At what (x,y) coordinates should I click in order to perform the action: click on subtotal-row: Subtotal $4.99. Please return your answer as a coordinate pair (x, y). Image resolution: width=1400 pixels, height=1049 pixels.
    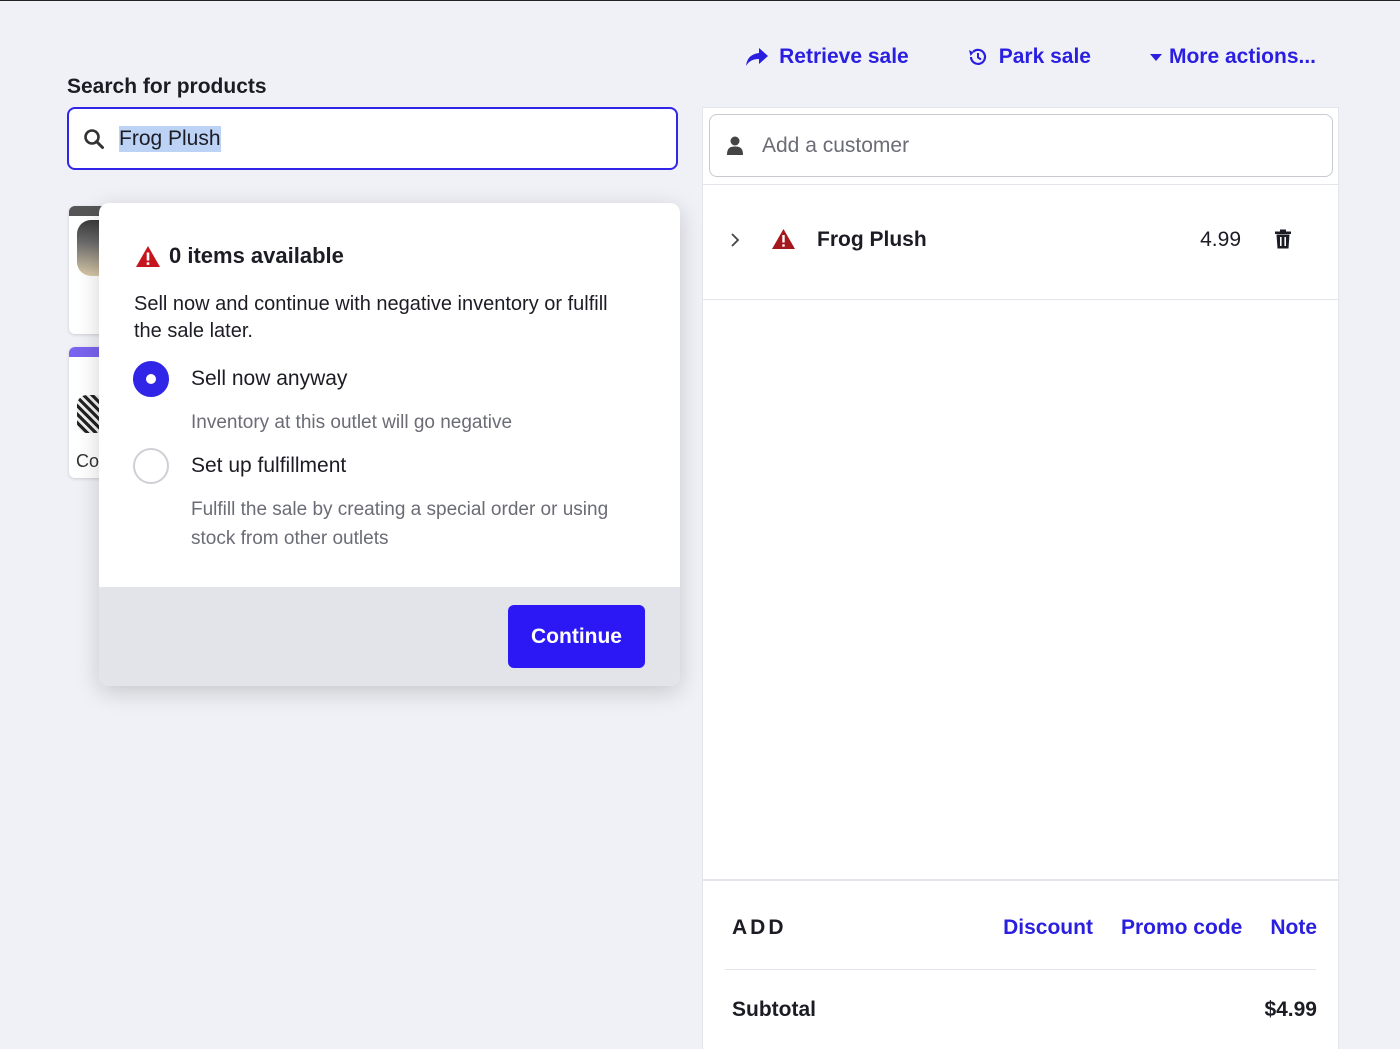
    Looking at the image, I should click on (1024, 1010).